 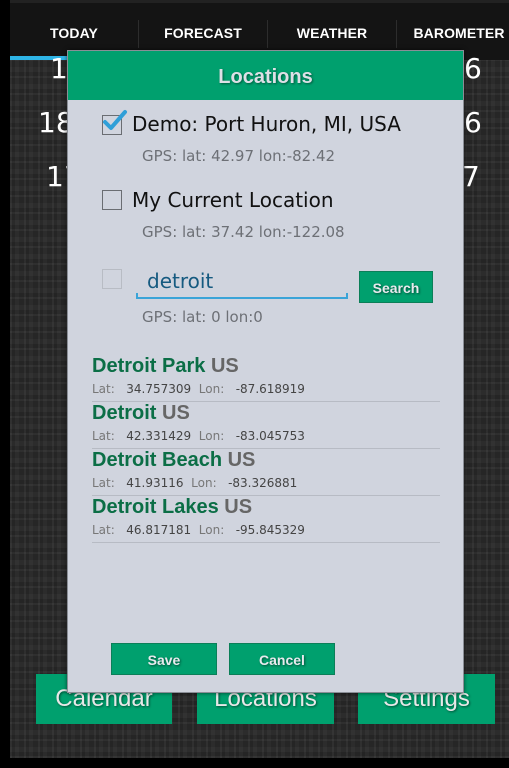 I want to click on lat-value: 46.817181, so click(x=159, y=530).